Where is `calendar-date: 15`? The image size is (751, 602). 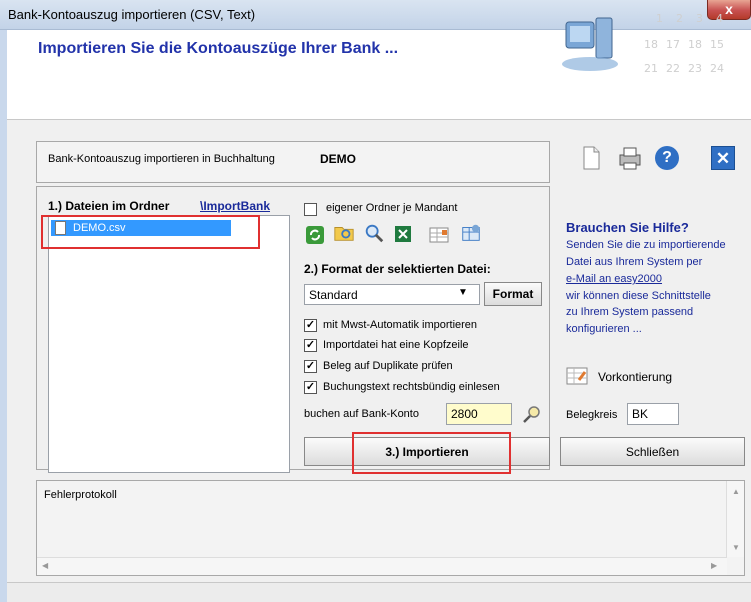 calendar-date: 15 is located at coordinates (717, 44).